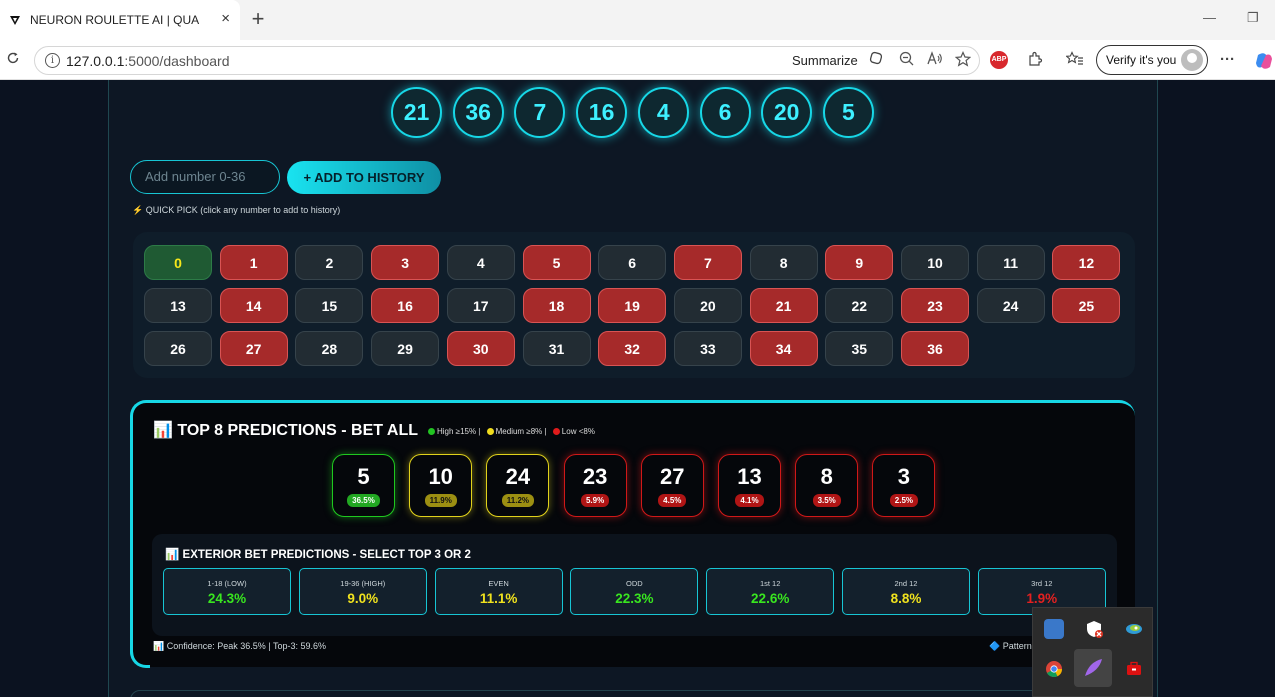 This screenshot has height=697, width=1275. Describe the element at coordinates (364, 177) in the screenshot. I see `add-to-history-button: + ADD TO HISTORY` at that location.